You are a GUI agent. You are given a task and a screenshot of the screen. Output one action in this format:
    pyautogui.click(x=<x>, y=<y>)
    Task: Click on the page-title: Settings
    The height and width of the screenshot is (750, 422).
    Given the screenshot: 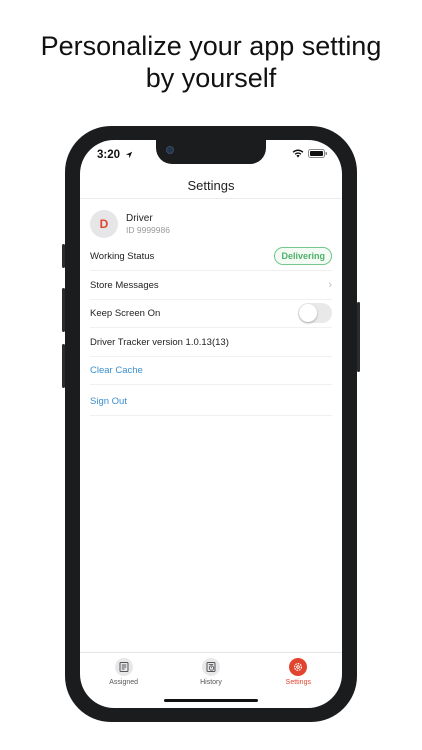 What is the action you would take?
    pyautogui.click(x=211, y=185)
    